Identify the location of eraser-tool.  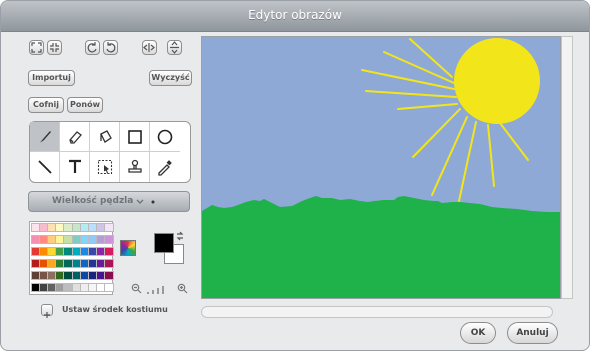
(75, 137).